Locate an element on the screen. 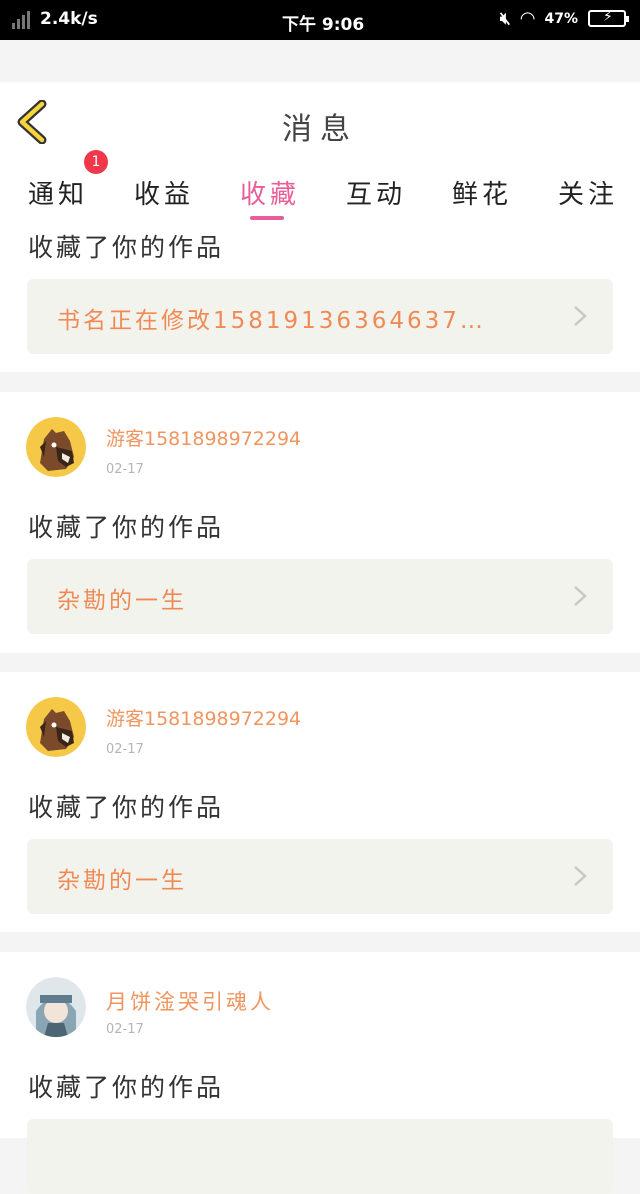 This screenshot has width=640, height=1194. notification-badge: 1 is located at coordinates (96, 162).